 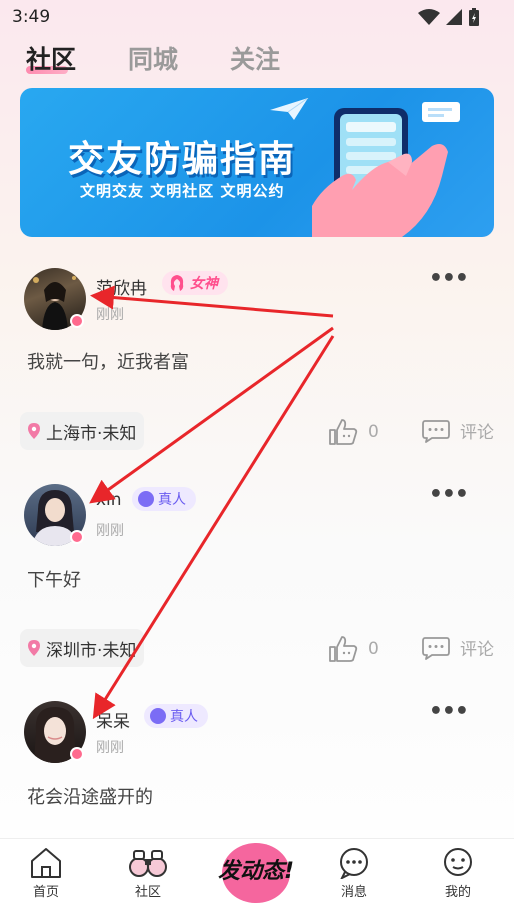 What do you see at coordinates (457, 892) in the screenshot?
I see `nav-mine-label: 我的` at bounding box center [457, 892].